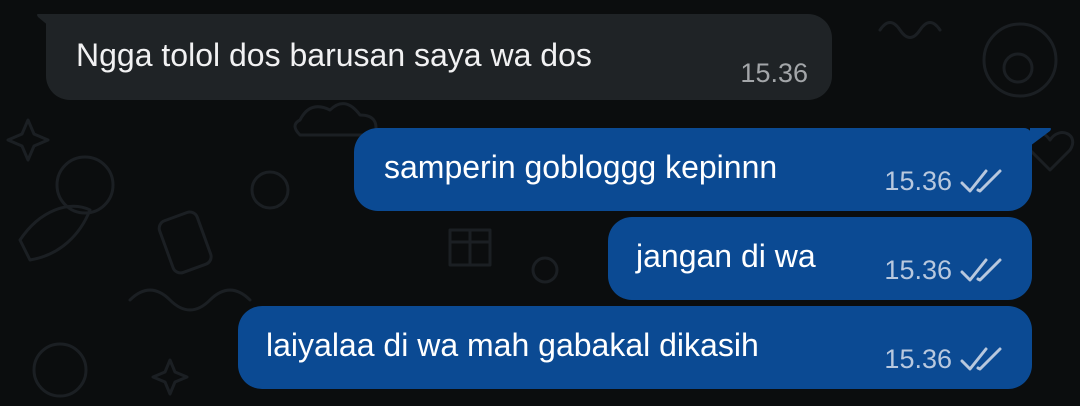  Describe the element at coordinates (512, 345) in the screenshot. I see `message-text: laiyalaa di wa mah gabakal dikasih` at that location.